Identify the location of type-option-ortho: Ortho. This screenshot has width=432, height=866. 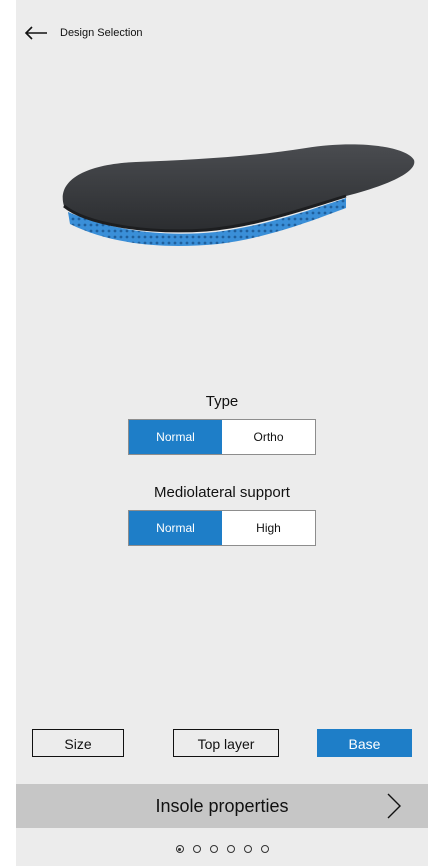
(268, 437).